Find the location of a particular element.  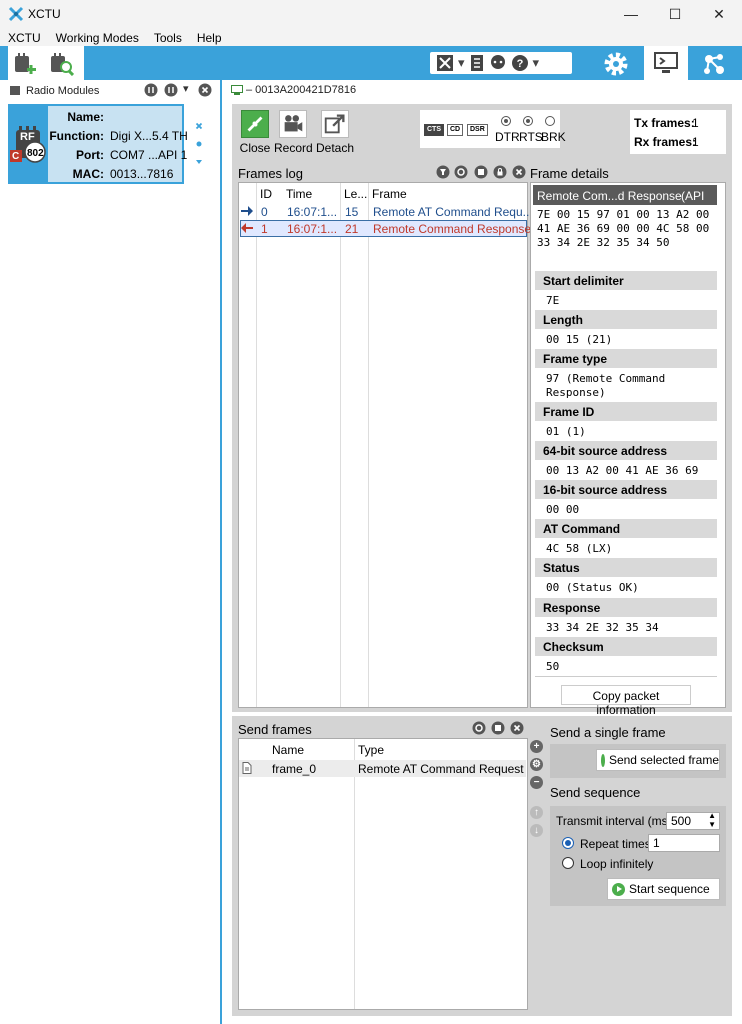

toolbar-left-group is located at coordinates (46, 63).